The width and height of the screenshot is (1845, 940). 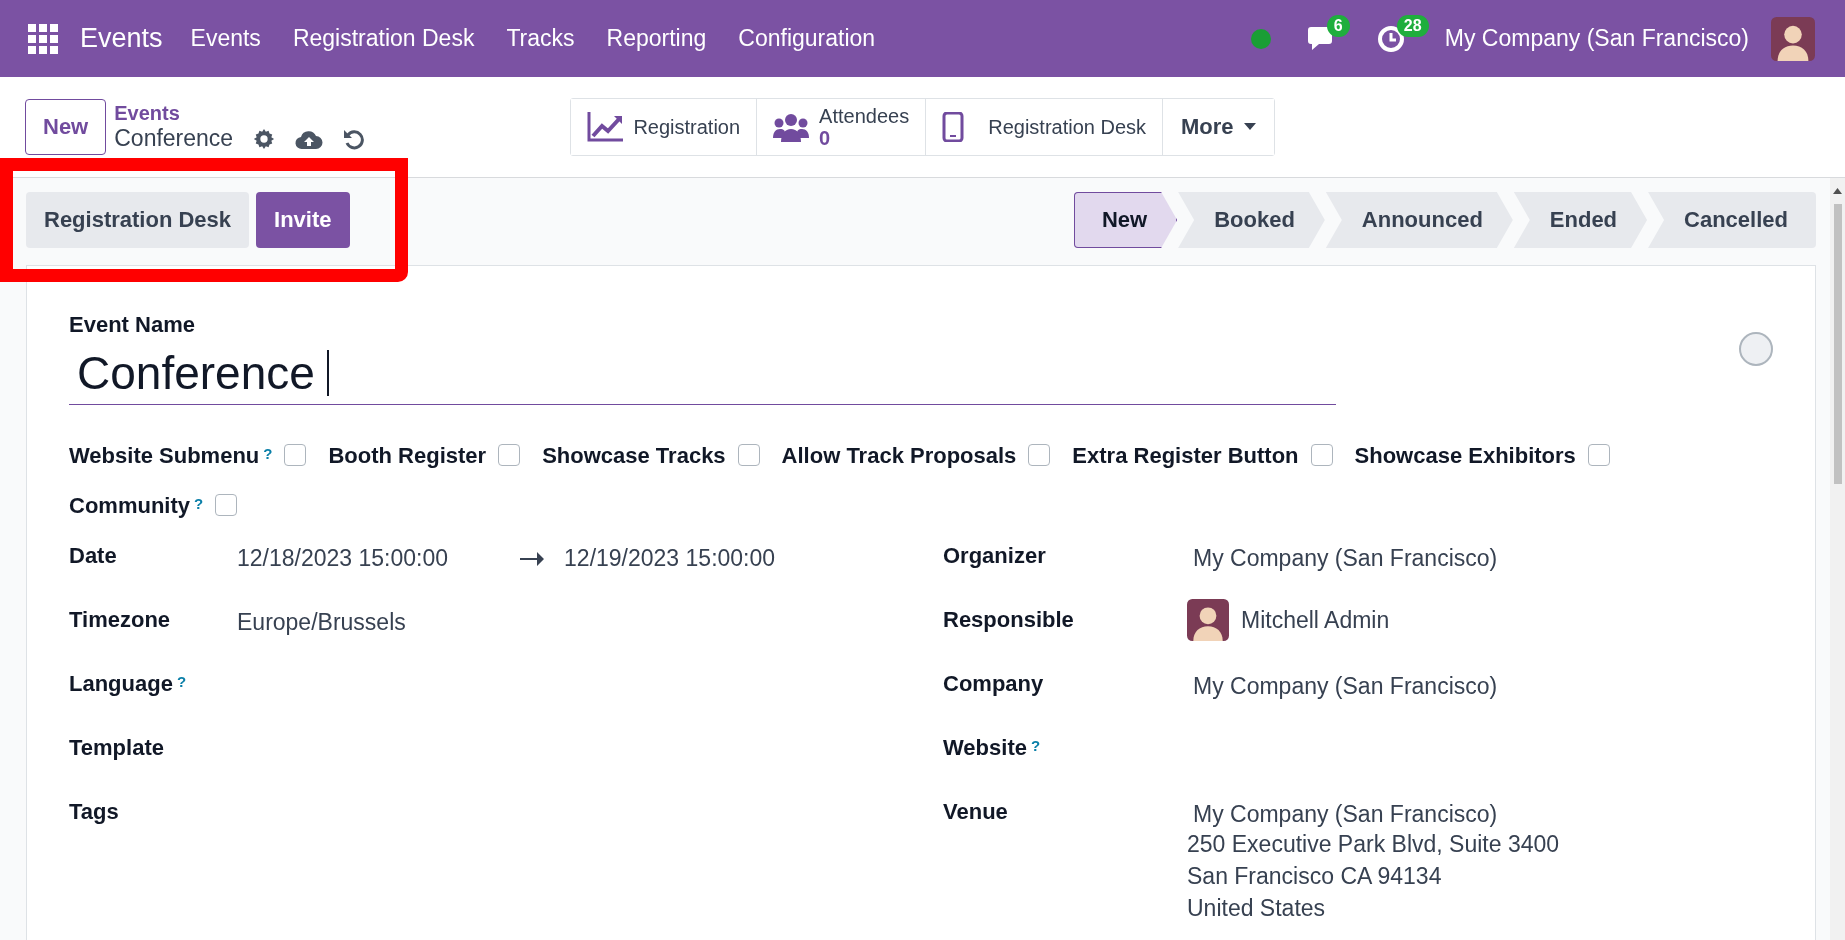 I want to click on menu-item: Events, so click(x=225, y=38).